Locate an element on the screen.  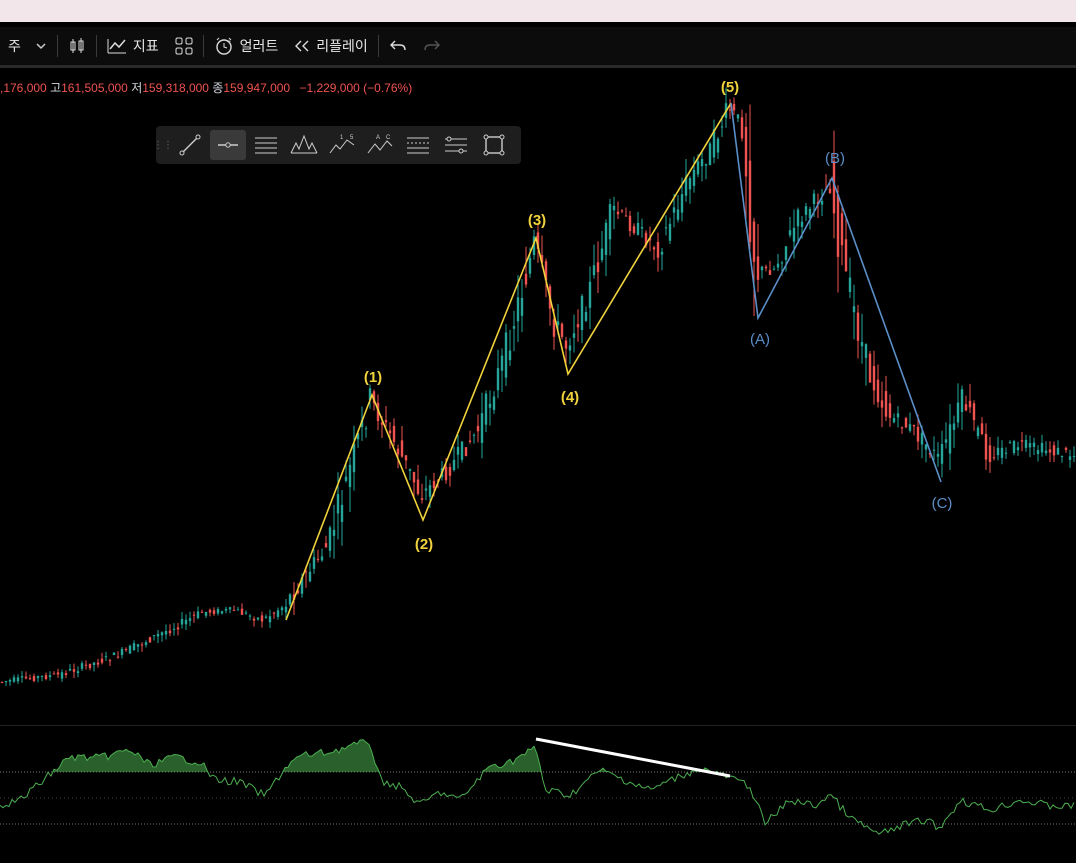
pitchfork-tool is located at coordinates (266, 145).